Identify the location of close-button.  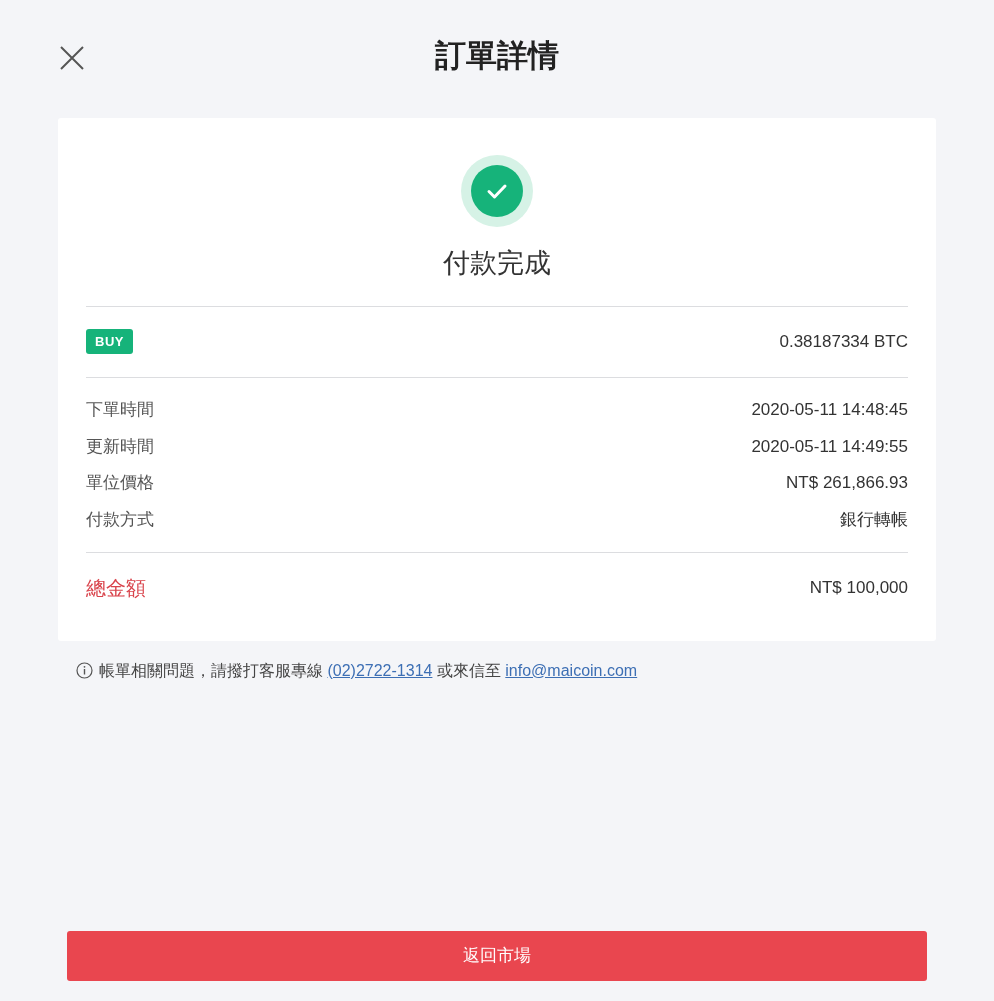
(72, 58).